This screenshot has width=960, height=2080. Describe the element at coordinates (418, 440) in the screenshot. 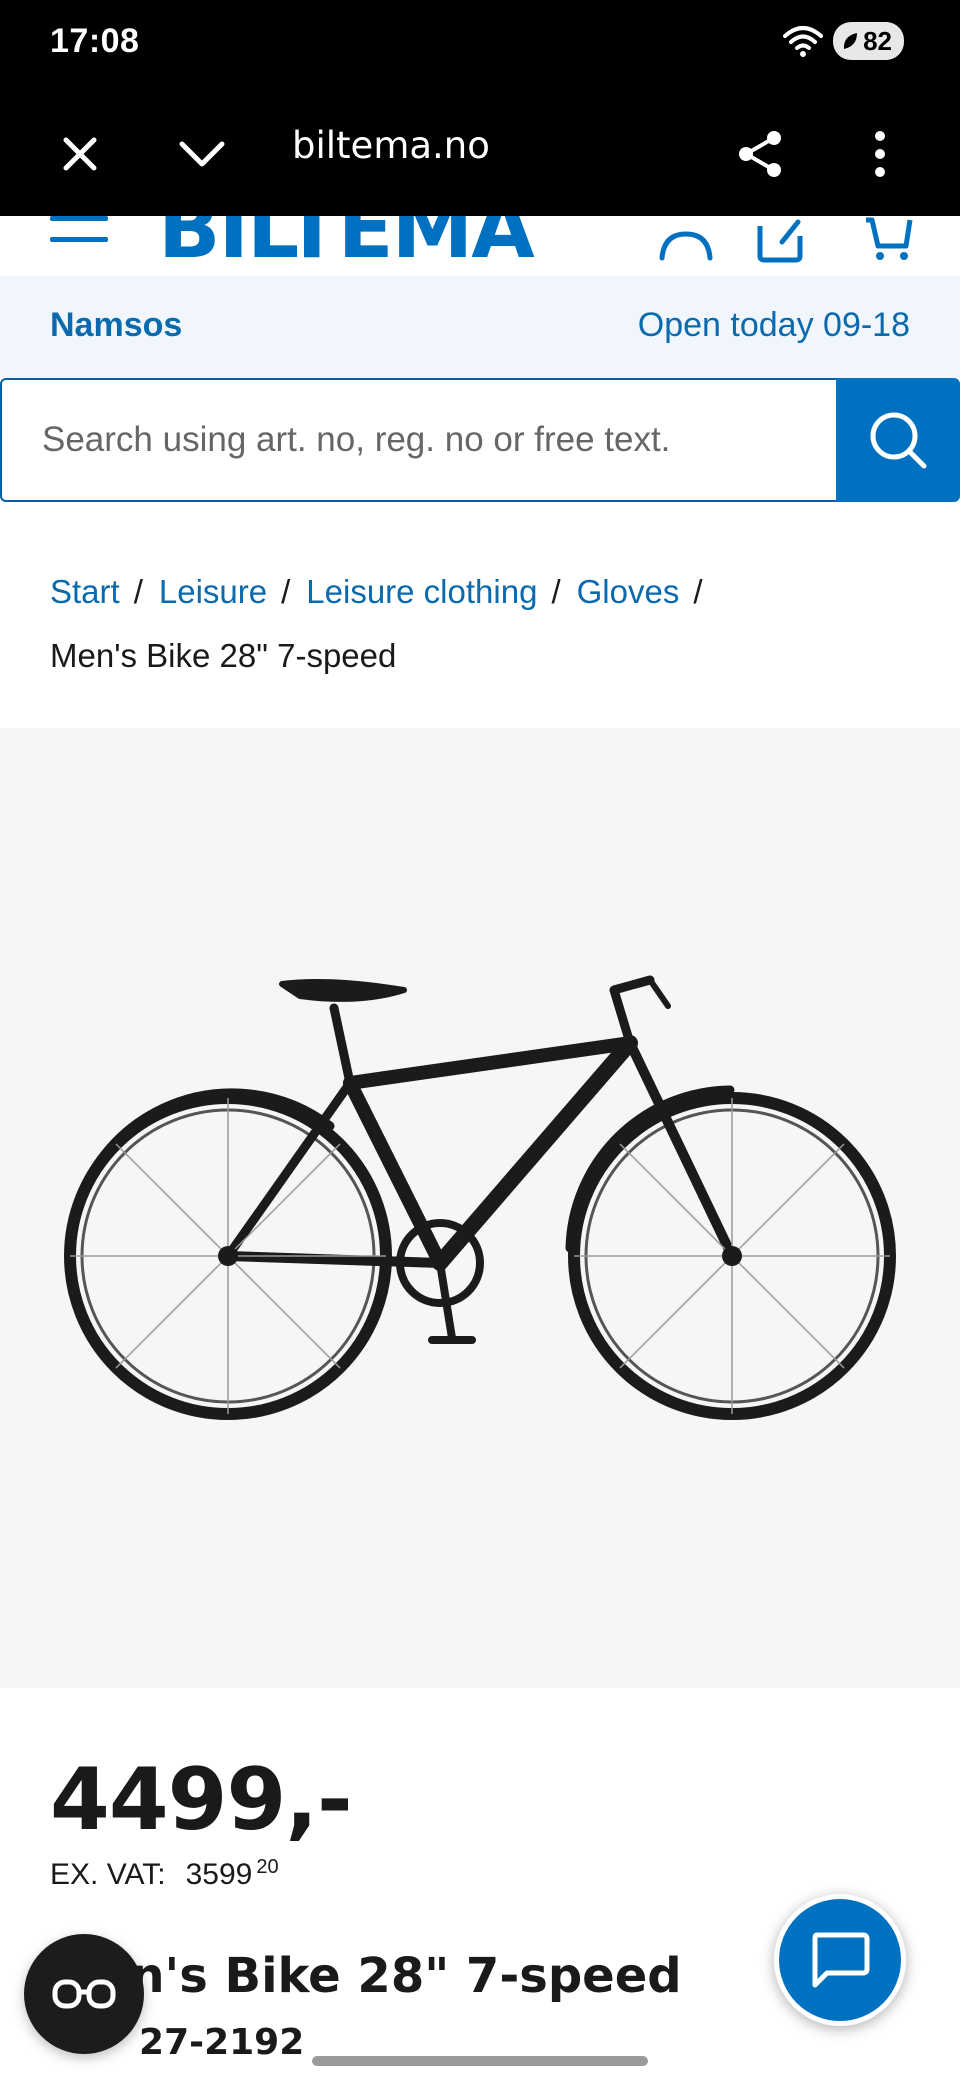

I see `search-input` at that location.